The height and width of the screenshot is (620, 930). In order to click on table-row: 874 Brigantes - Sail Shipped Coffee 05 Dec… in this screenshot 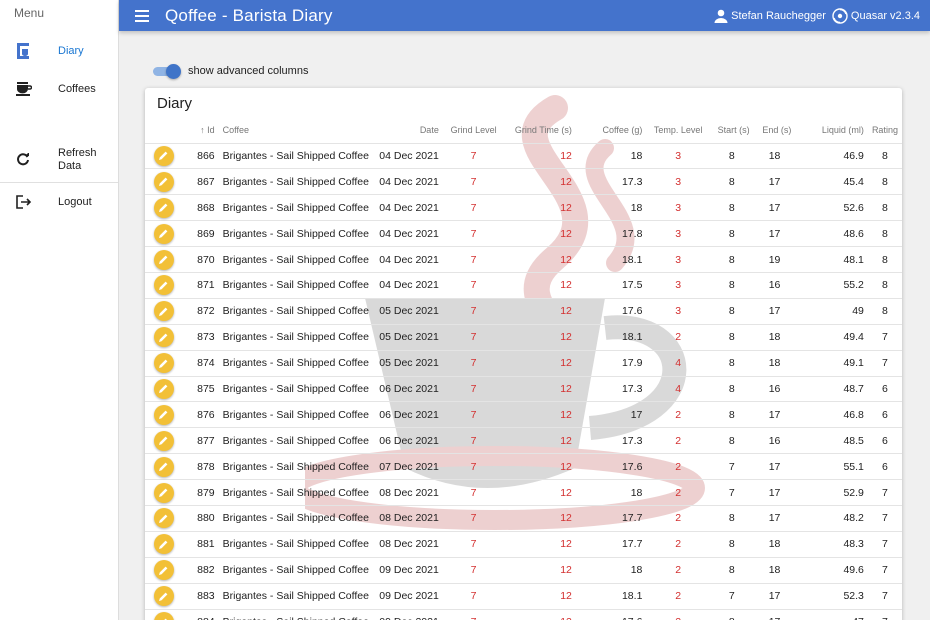, I will do `click(523, 363)`.